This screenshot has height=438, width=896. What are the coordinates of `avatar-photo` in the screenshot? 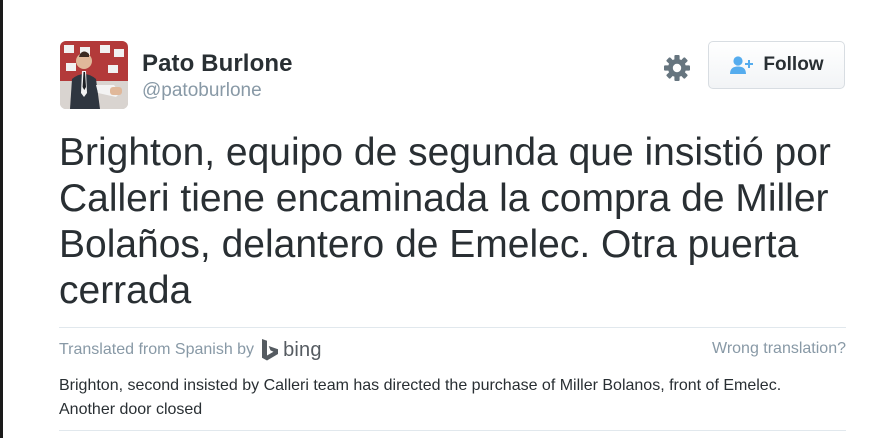 It's located at (94, 75).